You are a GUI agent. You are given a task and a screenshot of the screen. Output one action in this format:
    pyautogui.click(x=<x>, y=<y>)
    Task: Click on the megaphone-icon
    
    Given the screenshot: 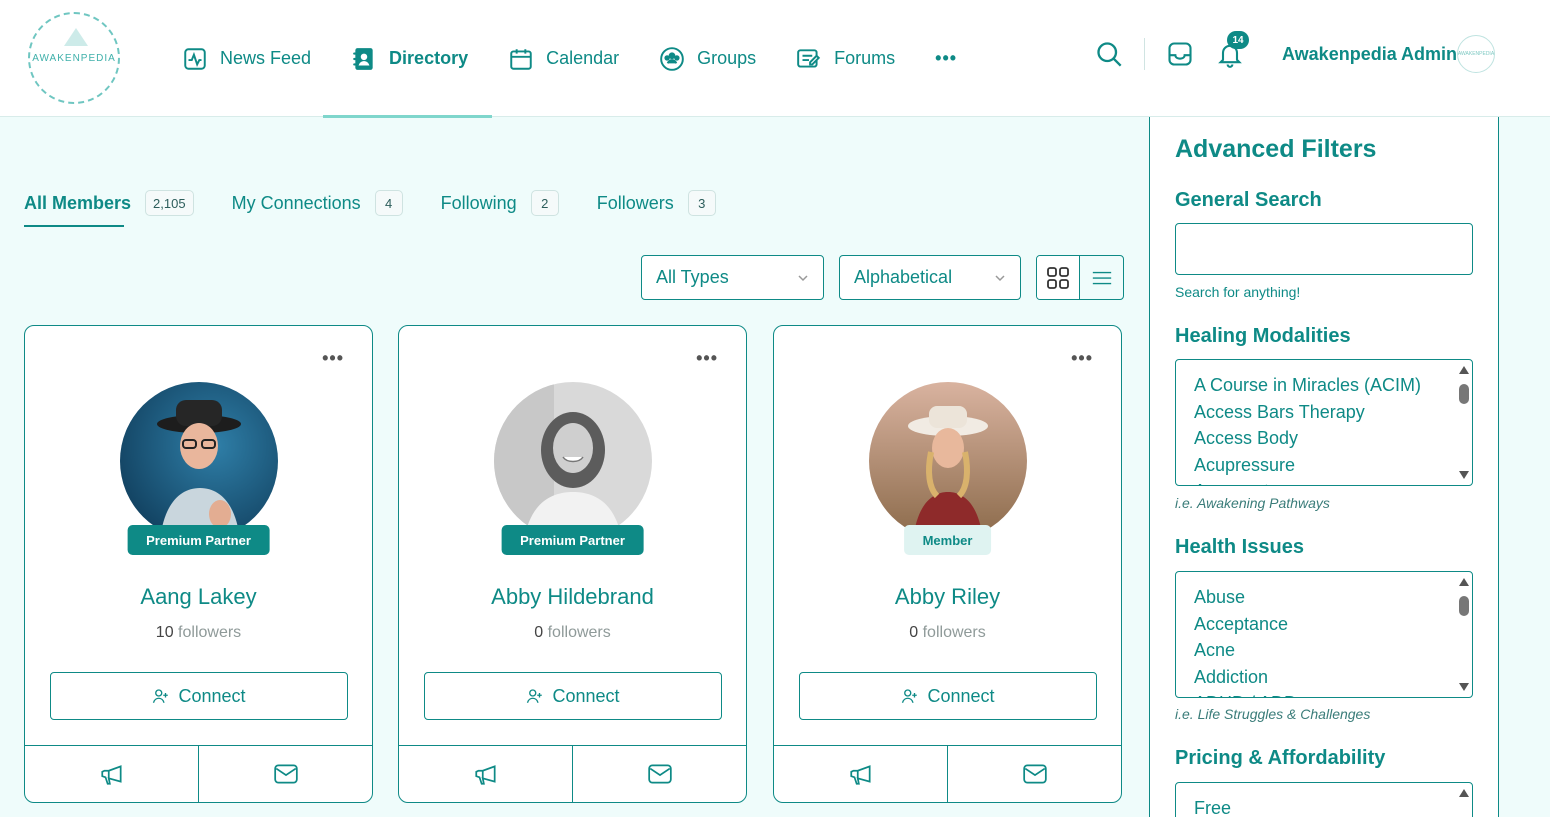 What is the action you would take?
    pyautogui.click(x=860, y=775)
    